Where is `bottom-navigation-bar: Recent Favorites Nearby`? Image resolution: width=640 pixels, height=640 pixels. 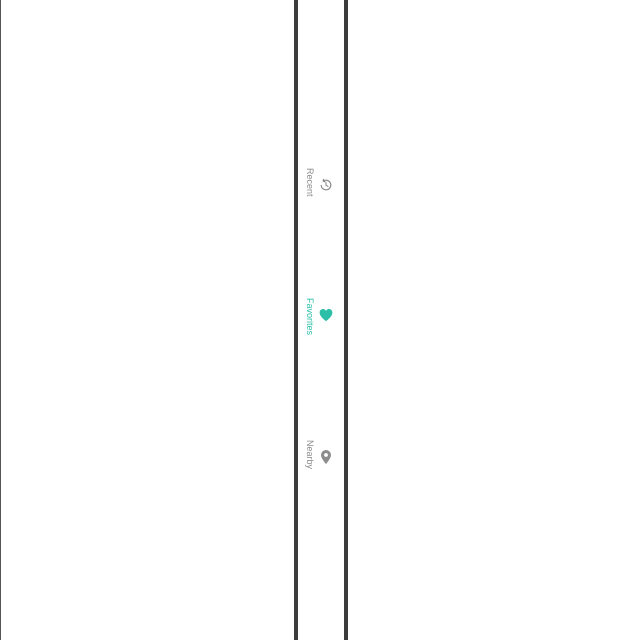 bottom-navigation-bar: Recent Favorites Nearby is located at coordinates (321, 320).